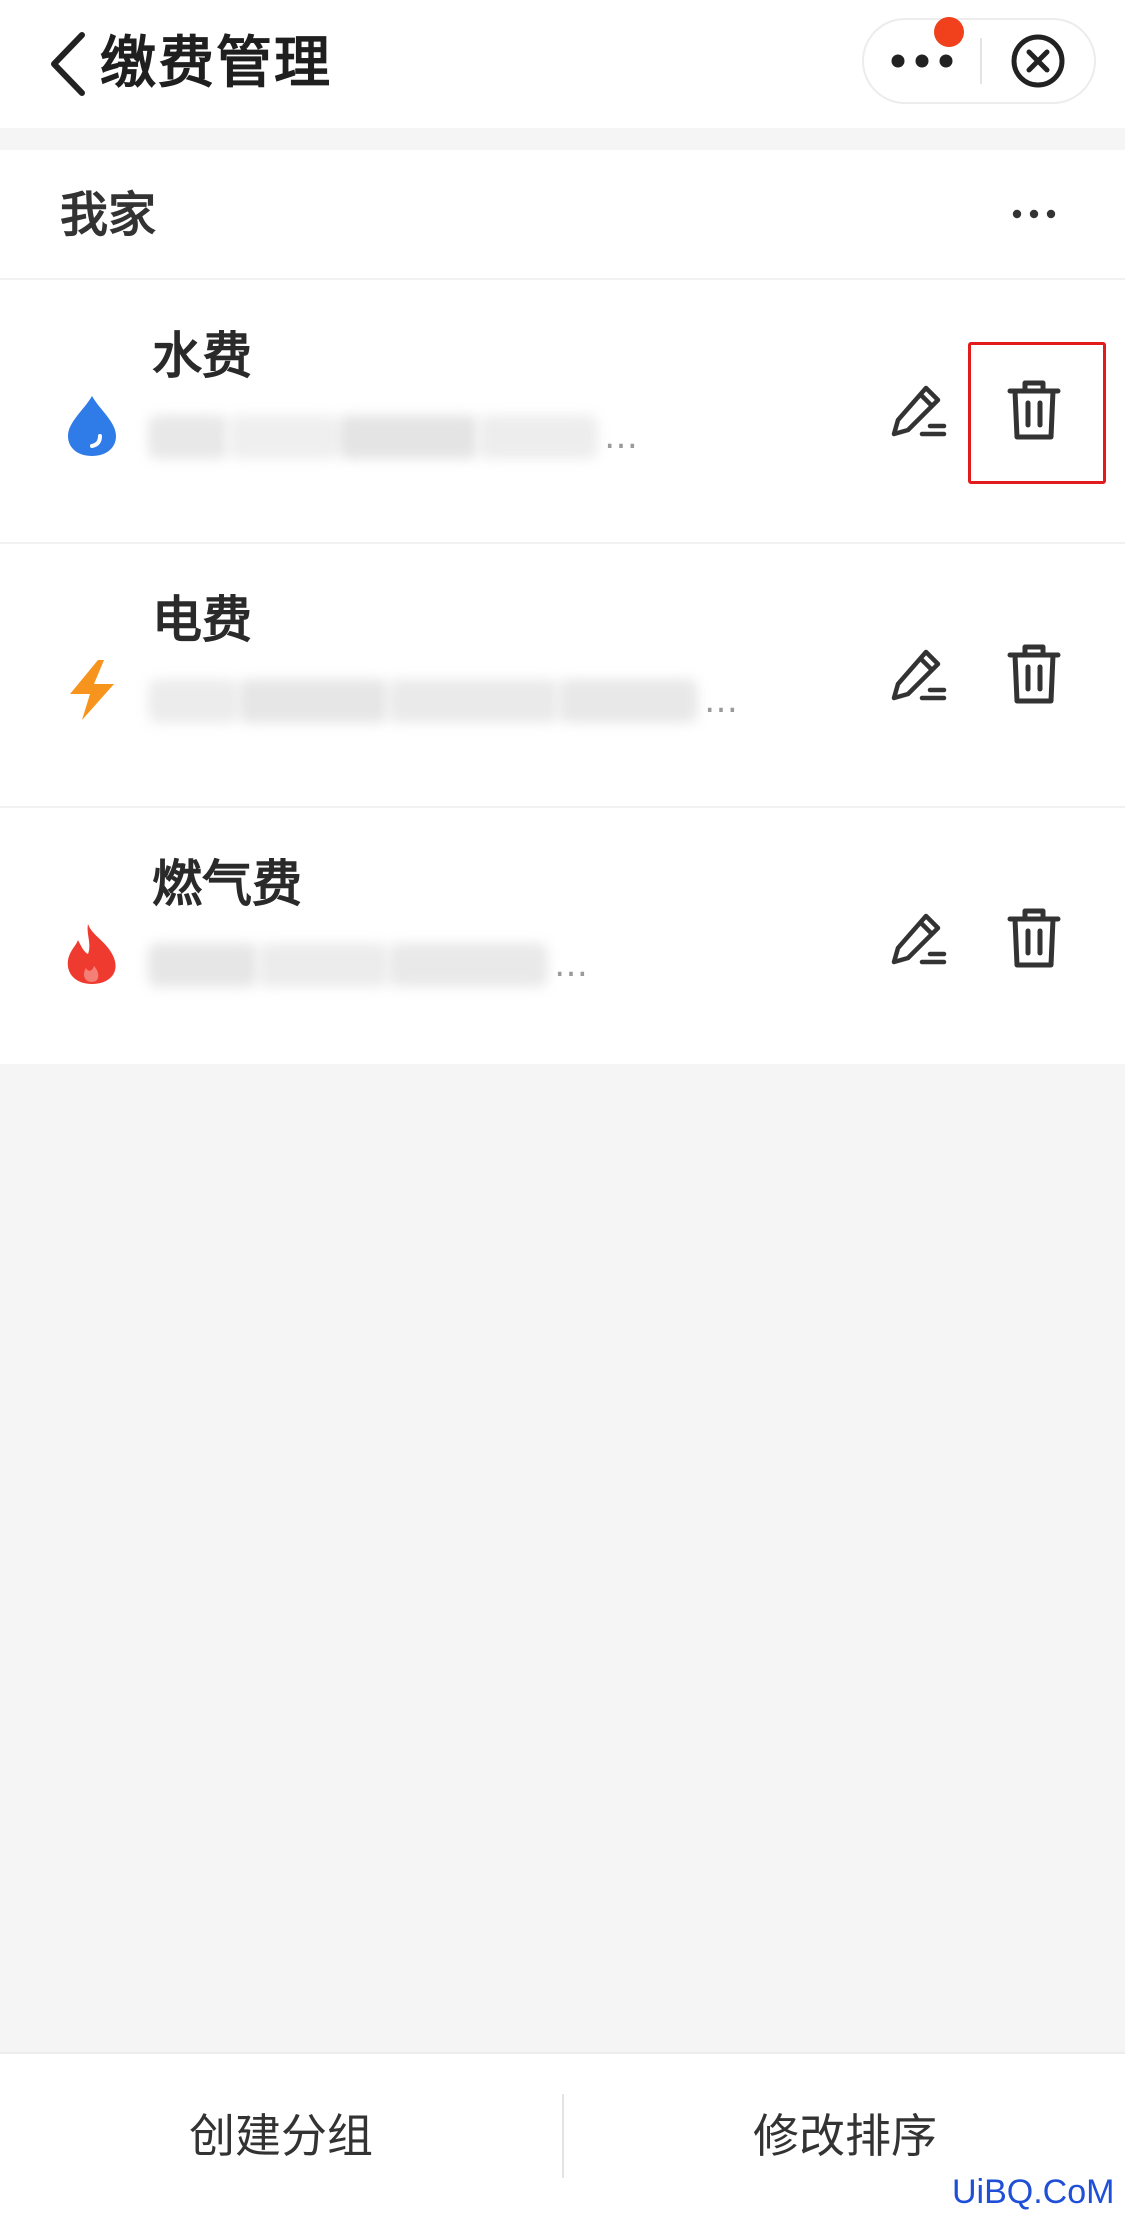  What do you see at coordinates (91, 954) in the screenshot?
I see `flame-icon` at bounding box center [91, 954].